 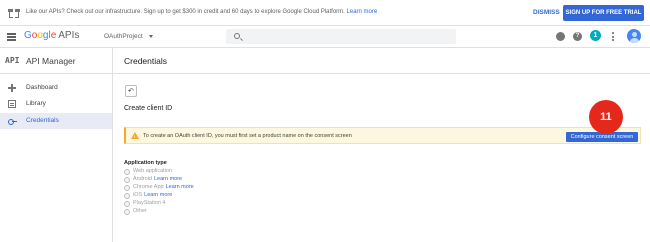 I want to click on back-arrow-icon: ↶, so click(x=131, y=91).